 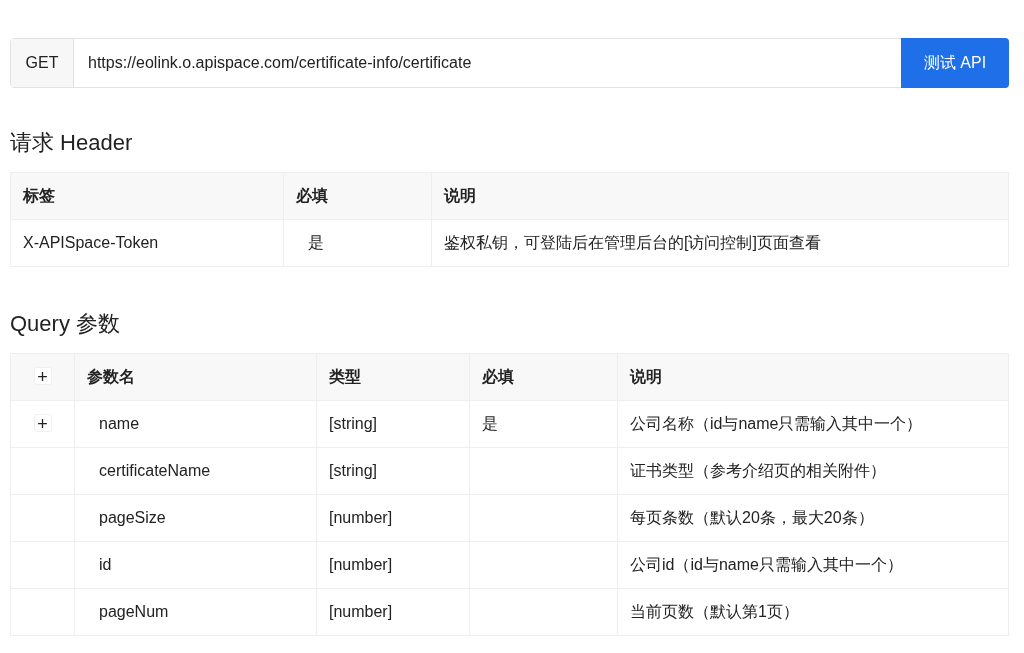 I want to click on table-cell: id, so click(x=195, y=565).